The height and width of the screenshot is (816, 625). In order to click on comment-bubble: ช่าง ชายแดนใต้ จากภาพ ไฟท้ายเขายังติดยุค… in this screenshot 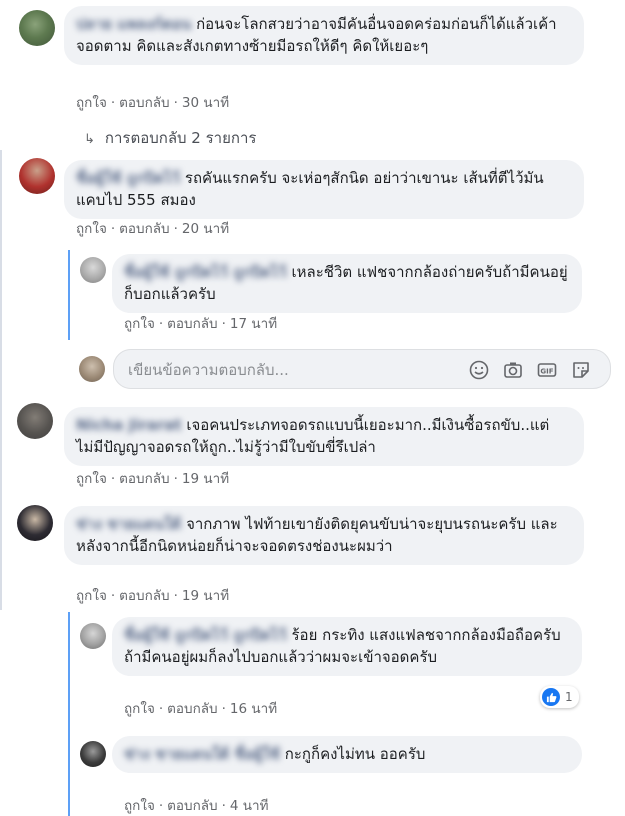, I will do `click(324, 535)`.